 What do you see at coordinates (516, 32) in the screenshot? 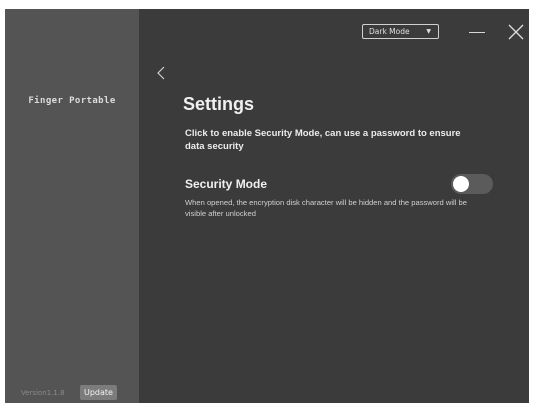
I see `close-icon` at bounding box center [516, 32].